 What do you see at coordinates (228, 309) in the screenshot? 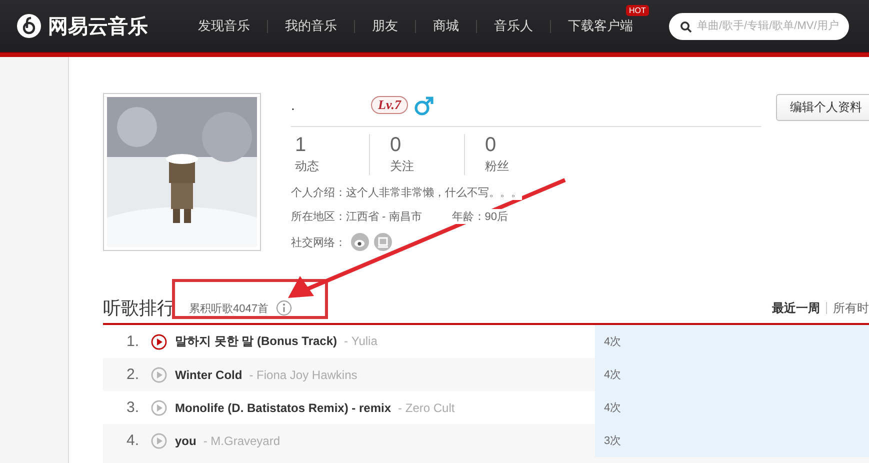
I see `total-count: 累积听歌4047首` at bounding box center [228, 309].